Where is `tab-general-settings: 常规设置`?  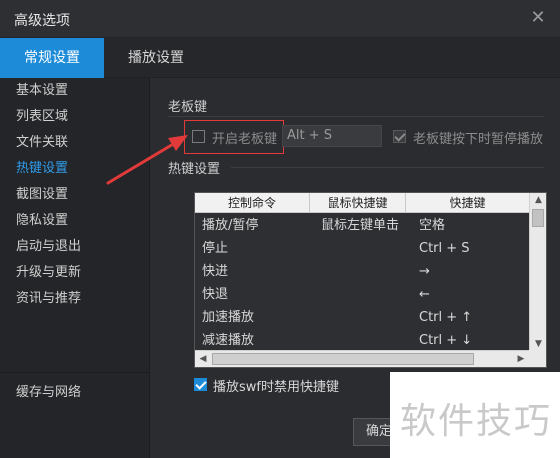 tab-general-settings: 常规设置 is located at coordinates (52, 58).